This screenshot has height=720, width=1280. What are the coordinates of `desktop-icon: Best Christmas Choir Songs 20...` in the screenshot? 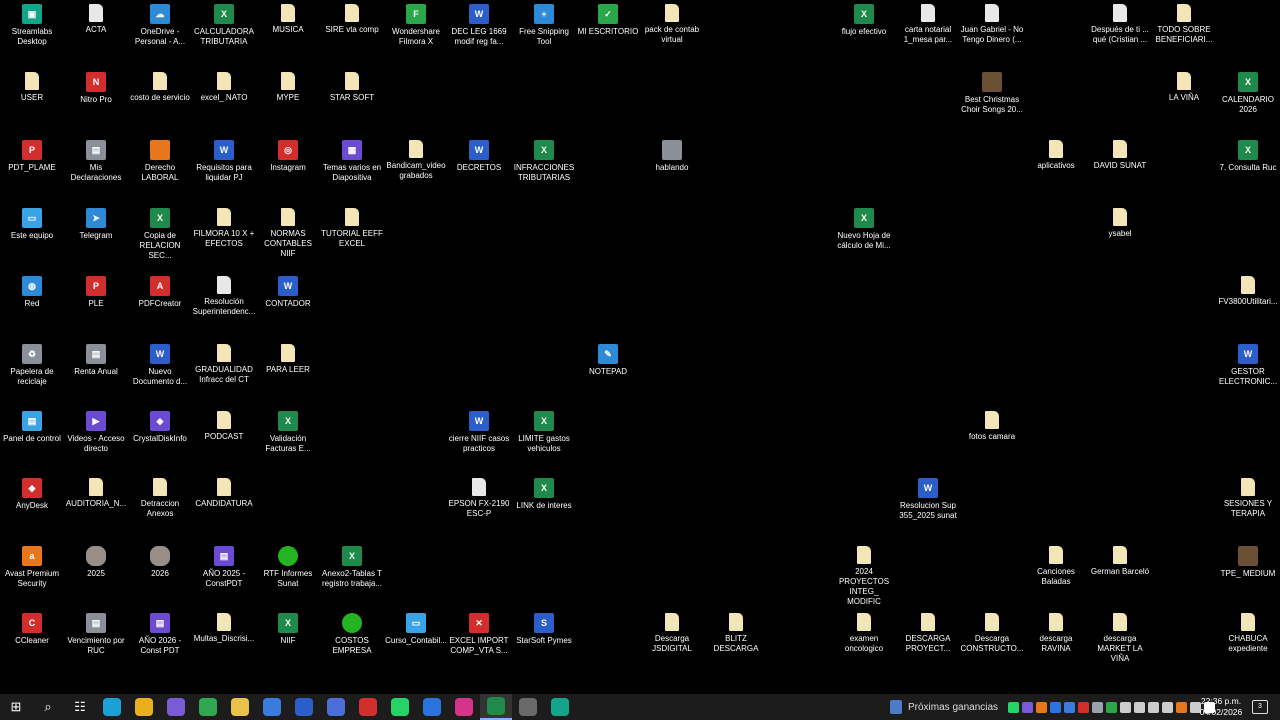 It's located at (992, 91).